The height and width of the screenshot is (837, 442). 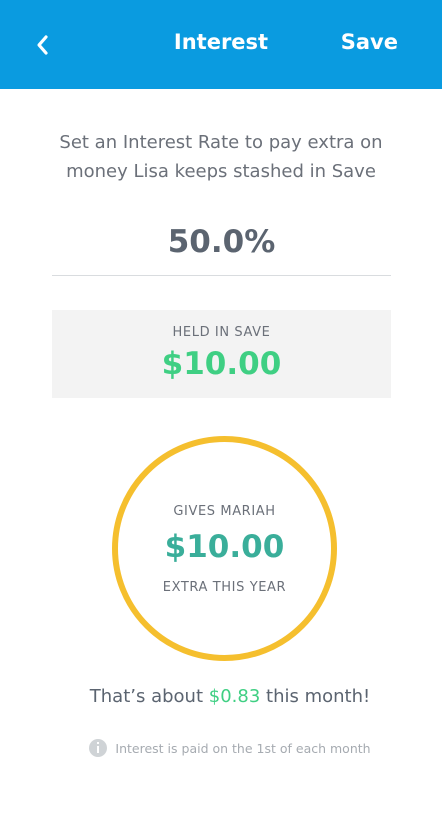 I want to click on save-button: Save, so click(x=369, y=42).